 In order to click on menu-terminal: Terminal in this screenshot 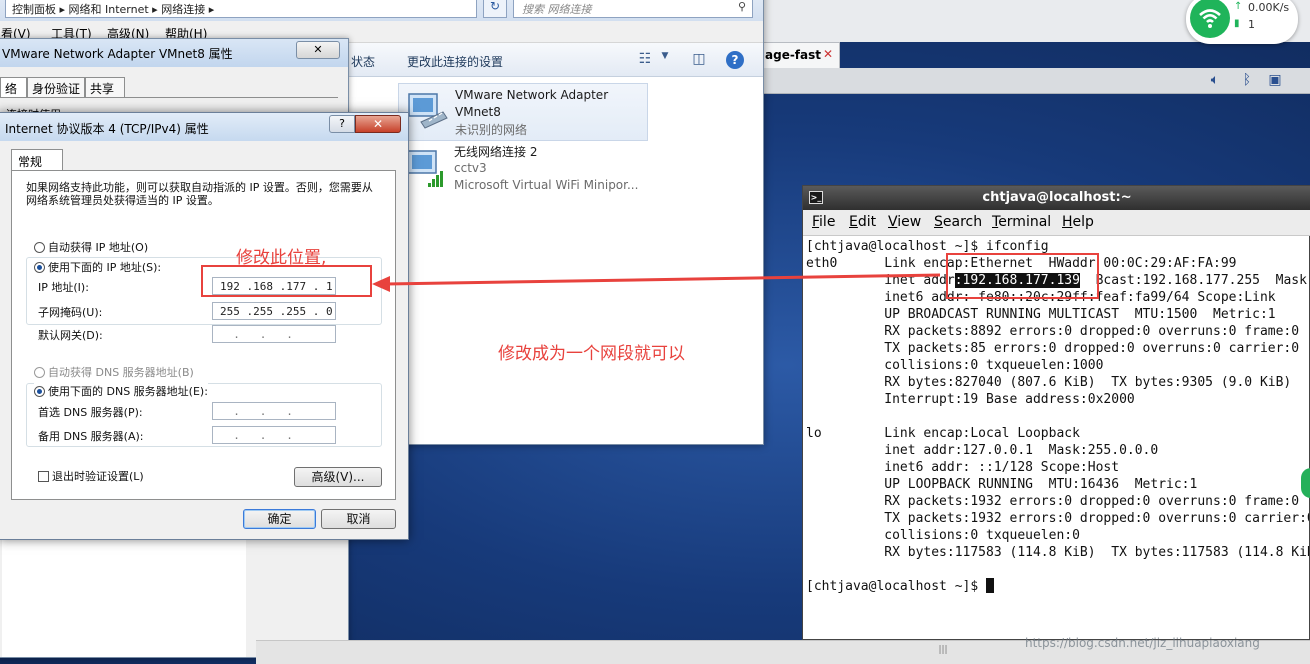, I will do `click(1021, 222)`.